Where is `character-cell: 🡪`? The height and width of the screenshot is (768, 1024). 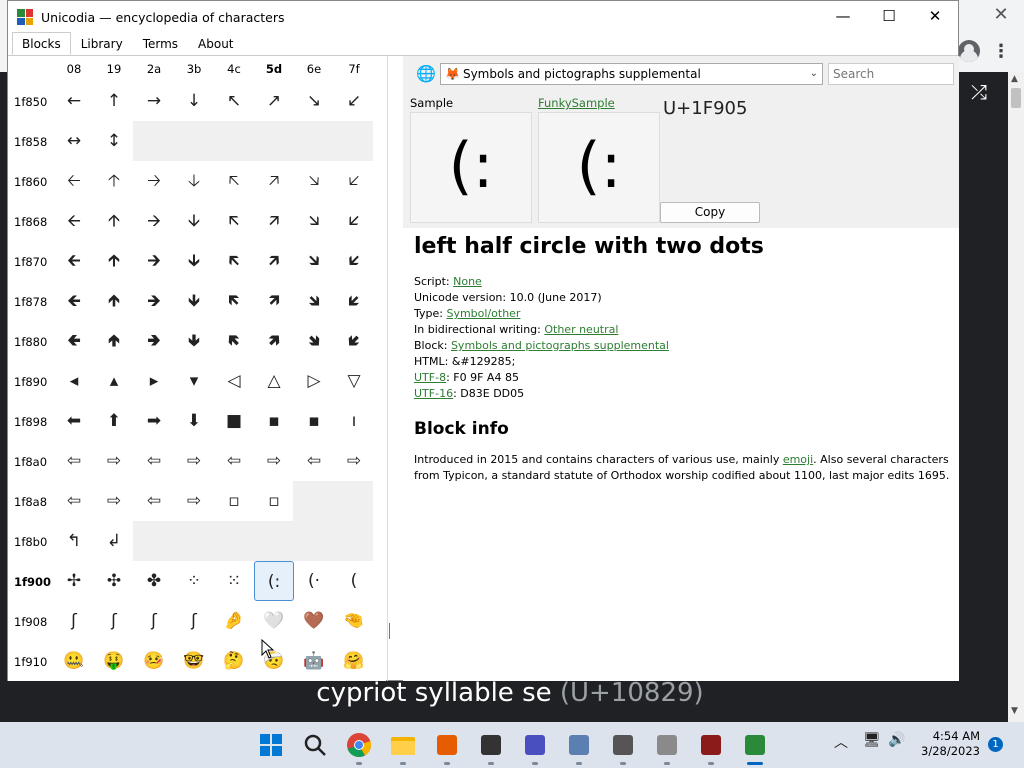
character-cell: 🡪 is located at coordinates (154, 221).